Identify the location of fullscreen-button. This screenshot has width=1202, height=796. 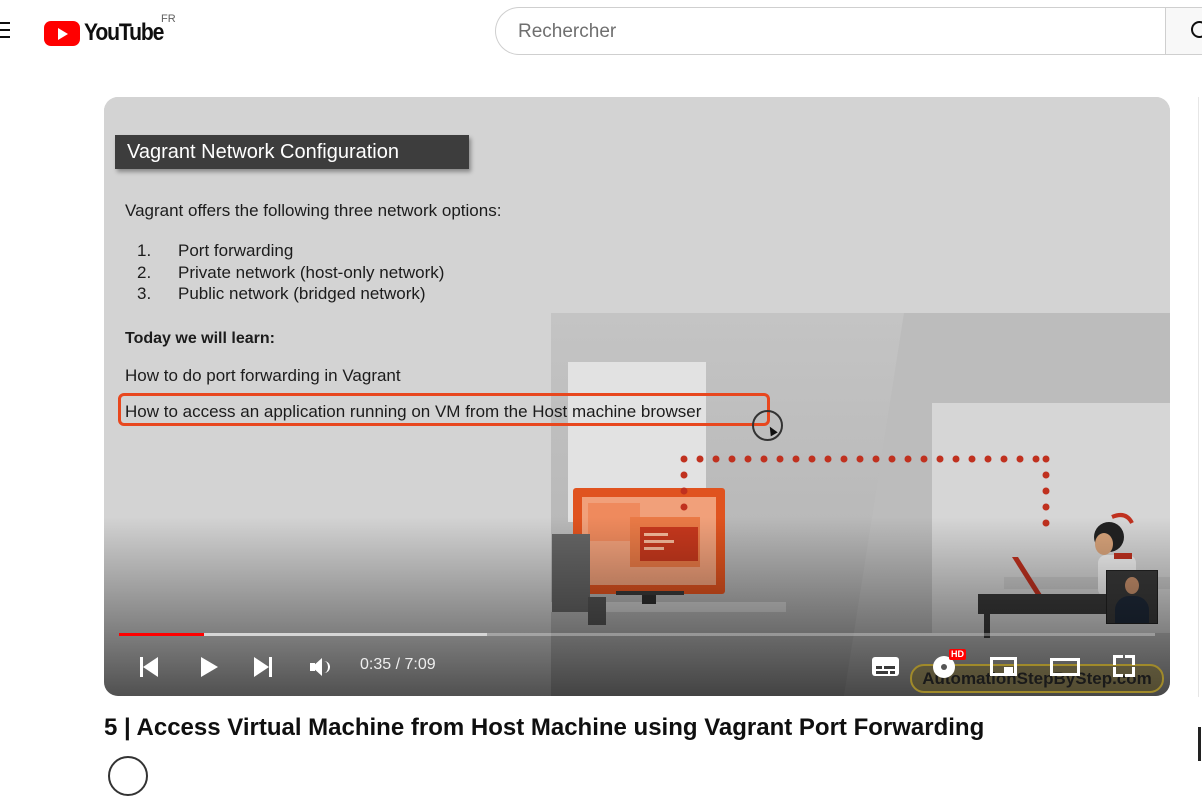
(1125, 667).